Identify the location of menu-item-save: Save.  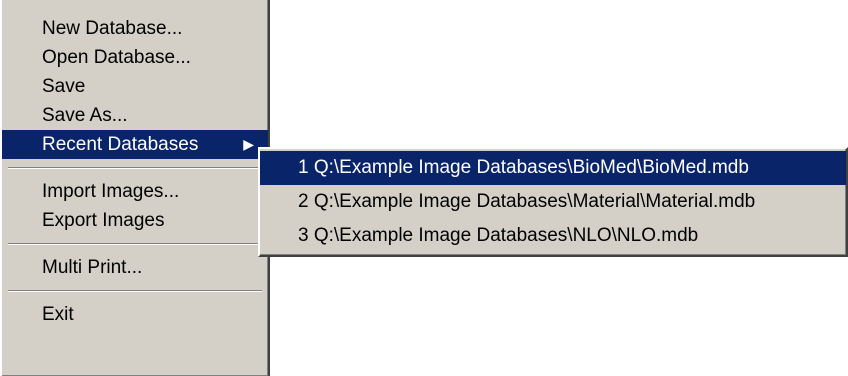
(135, 86).